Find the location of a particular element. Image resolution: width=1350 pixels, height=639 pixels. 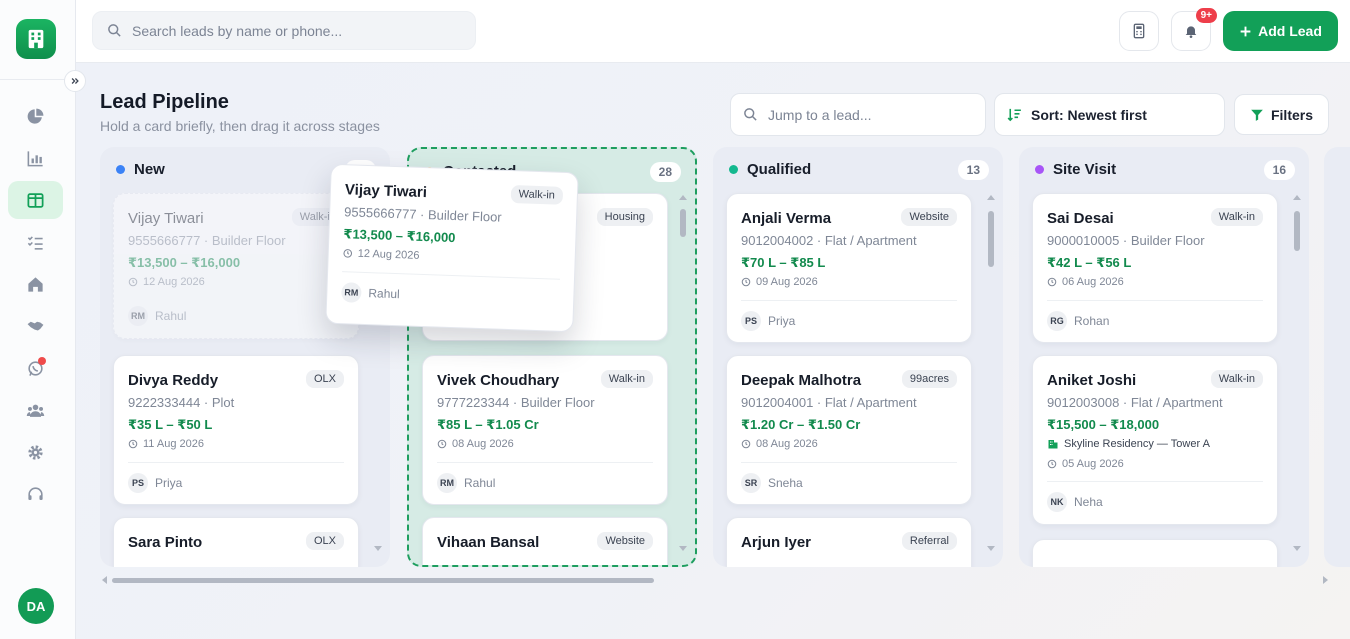

filters-button: Filters is located at coordinates (1281, 114).